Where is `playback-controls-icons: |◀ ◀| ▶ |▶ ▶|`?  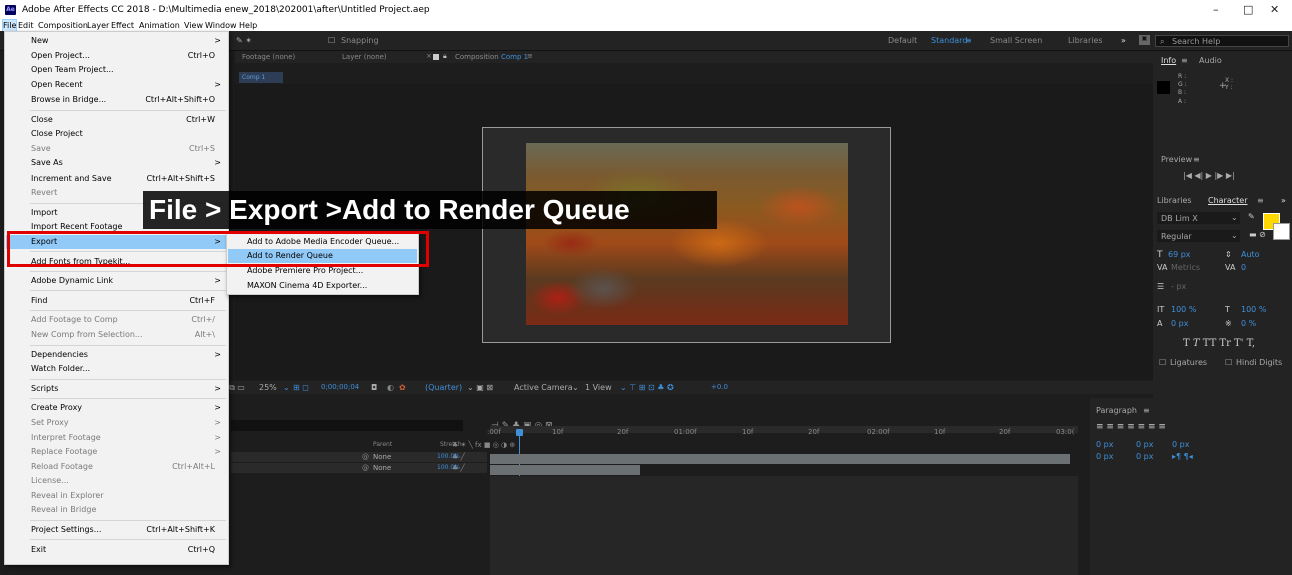 playback-controls-icons: |◀ ◀| ▶ |▶ ▶| is located at coordinates (1209, 175).